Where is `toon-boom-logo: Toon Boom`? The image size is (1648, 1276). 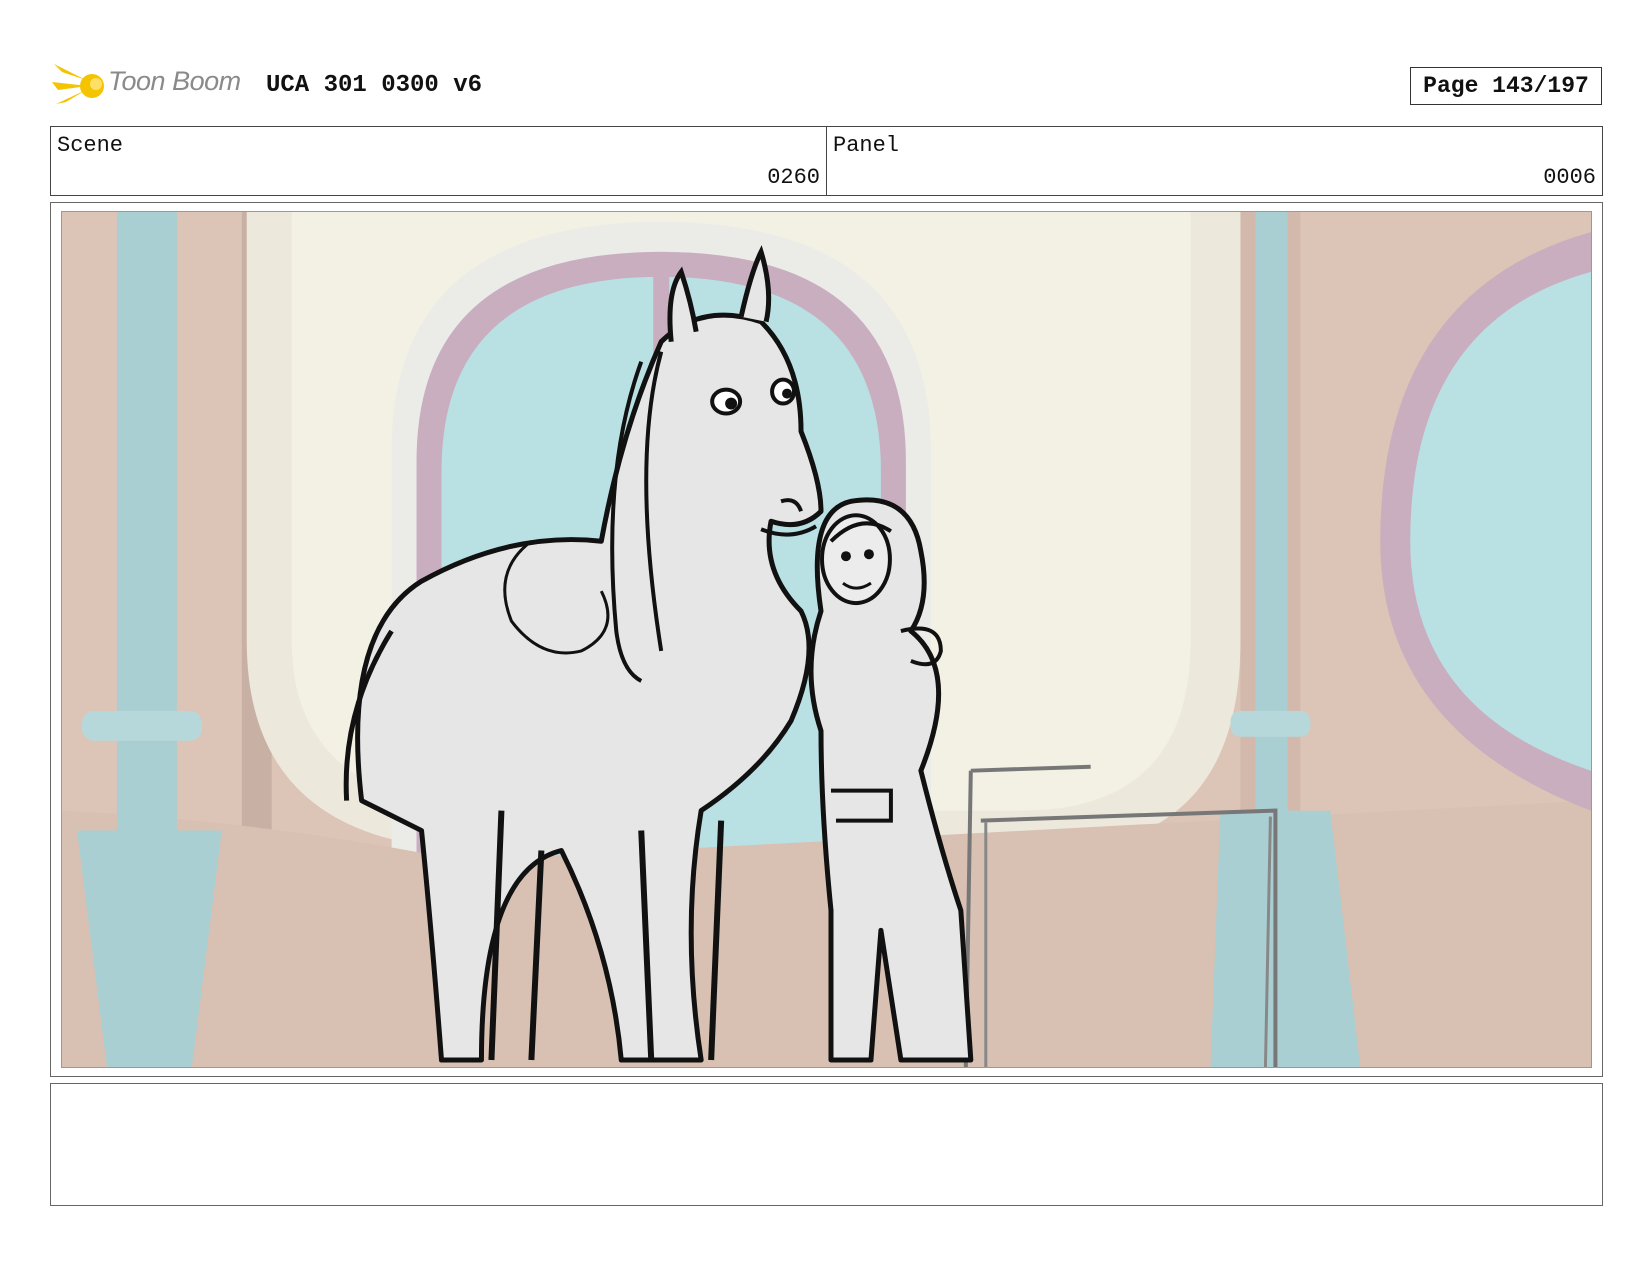 toon-boom-logo: Toon Boom is located at coordinates (152, 86).